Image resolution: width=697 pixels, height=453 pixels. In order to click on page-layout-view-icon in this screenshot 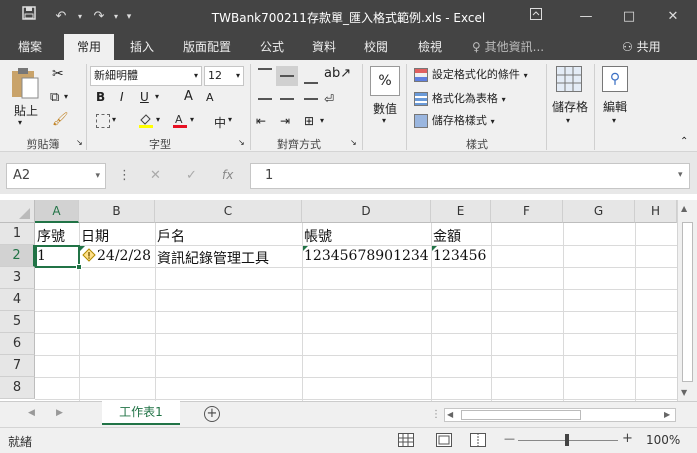, I will do `click(444, 440)`.